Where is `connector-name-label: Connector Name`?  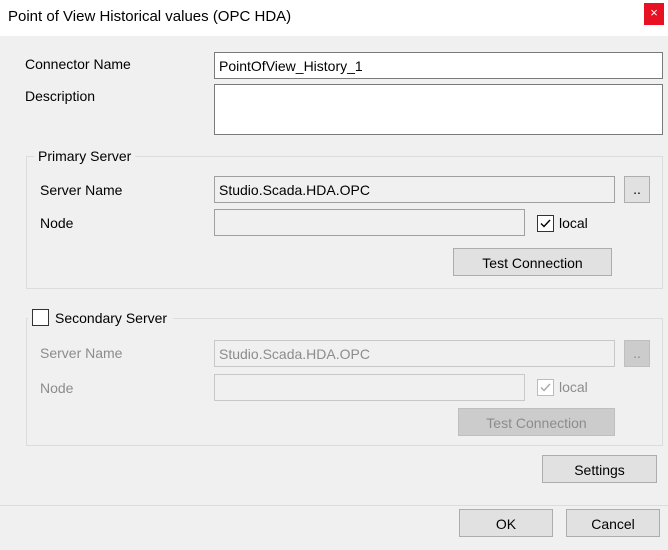
connector-name-label: Connector Name is located at coordinates (78, 64).